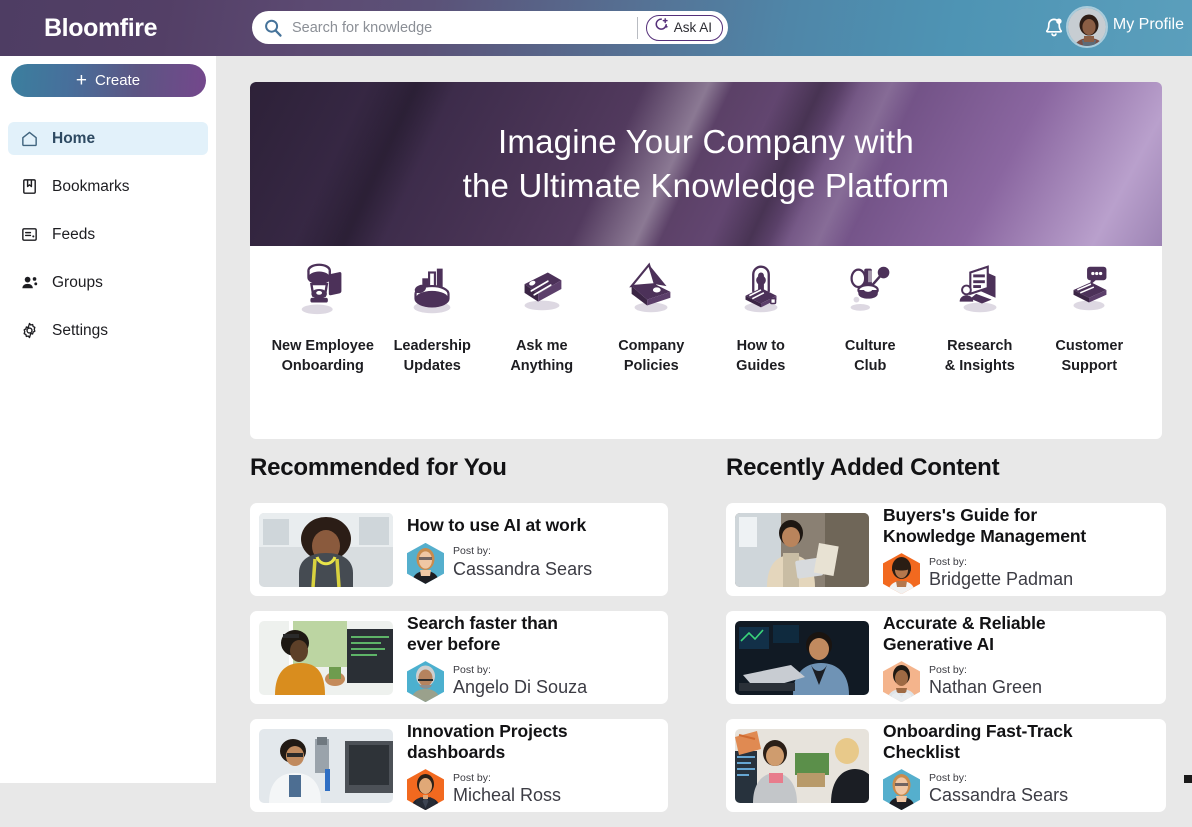 The width and height of the screenshot is (1192, 827). I want to click on balloon-party-icon, so click(871, 288).